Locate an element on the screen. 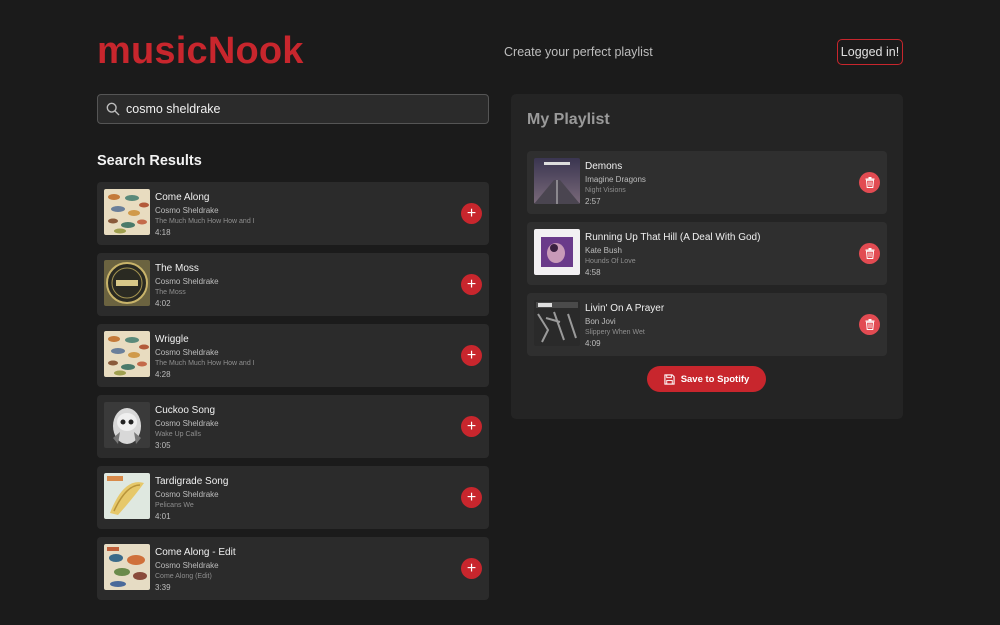  playlist-heading: My Playlist is located at coordinates (568, 119).